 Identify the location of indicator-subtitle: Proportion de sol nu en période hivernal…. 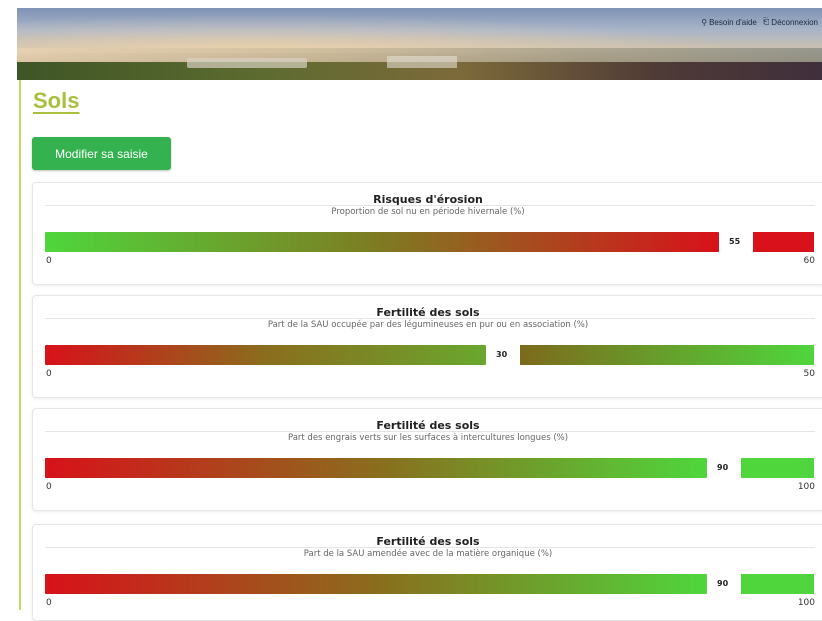
(428, 212).